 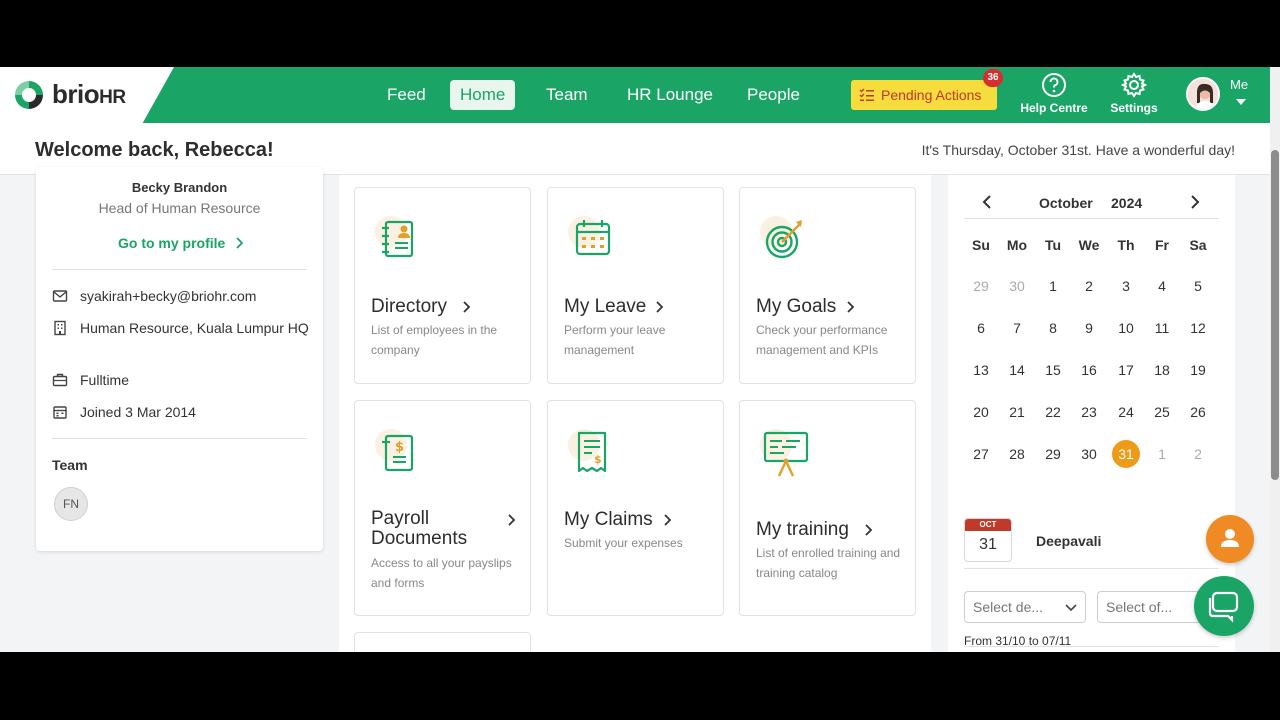 What do you see at coordinates (1198, 286) in the screenshot?
I see `calendar-day: 5` at bounding box center [1198, 286].